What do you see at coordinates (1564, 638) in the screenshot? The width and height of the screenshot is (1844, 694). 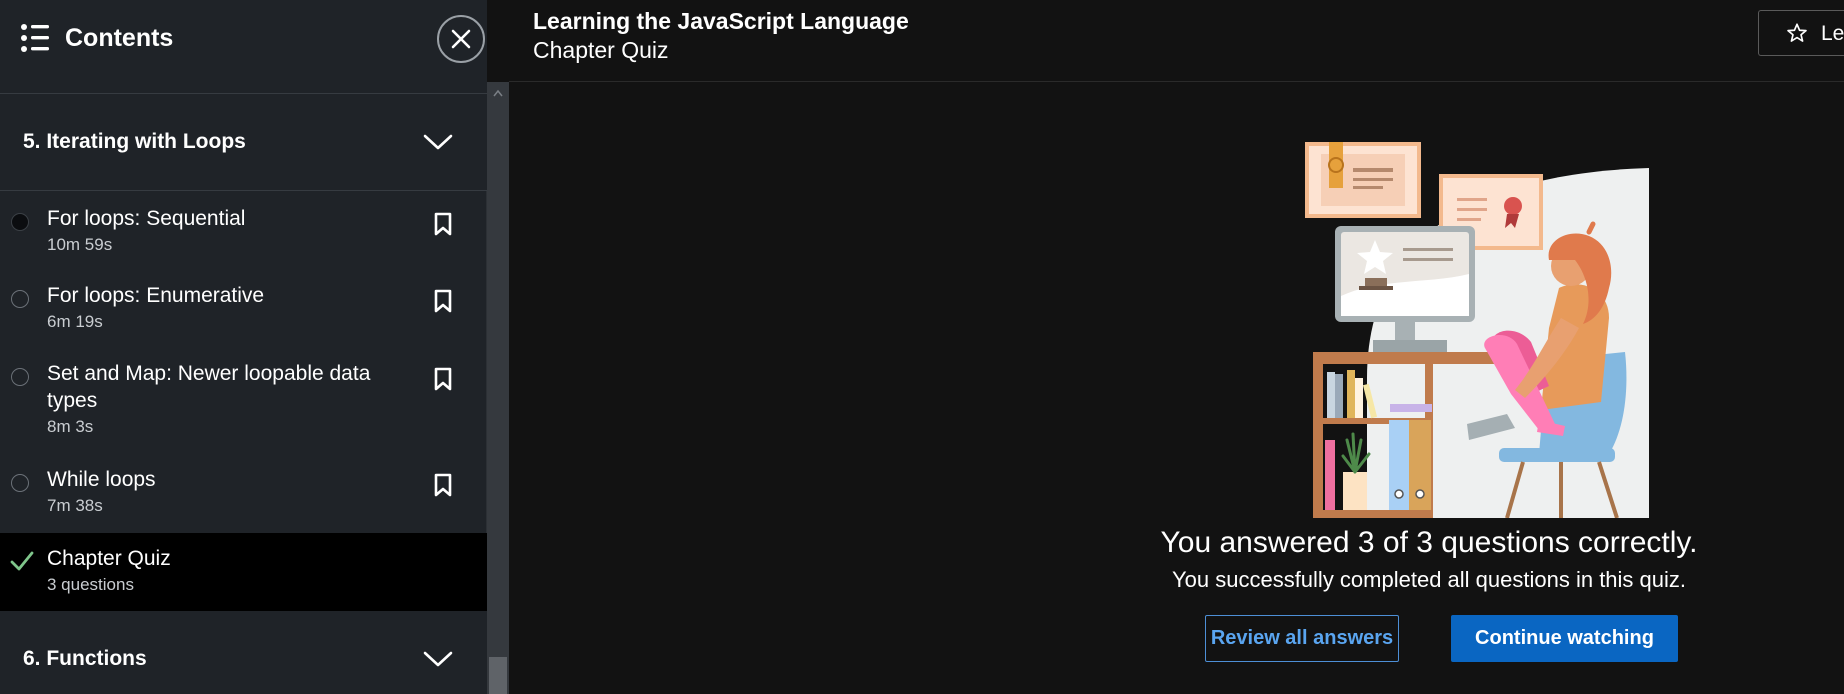 I see `continue-watching-button: Continue watching` at bounding box center [1564, 638].